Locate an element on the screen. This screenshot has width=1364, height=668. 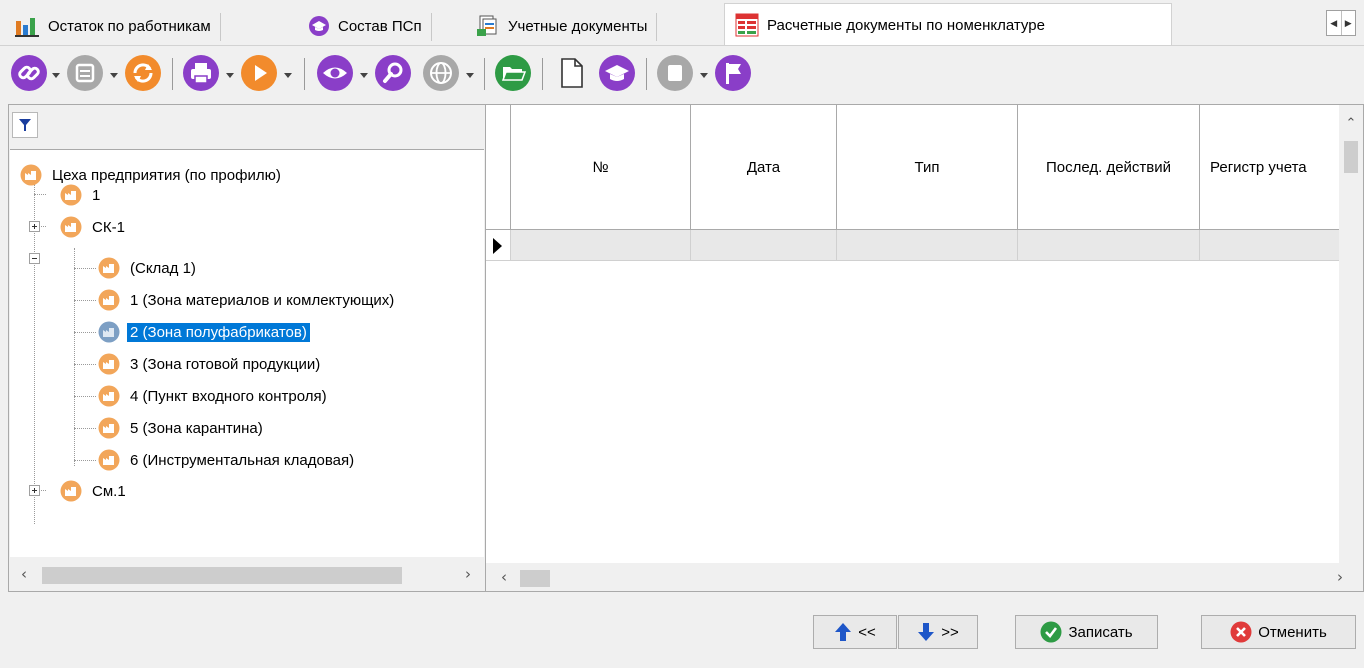
tab-workers-balance: Остаток по работникам is located at coordinates (112, 26).